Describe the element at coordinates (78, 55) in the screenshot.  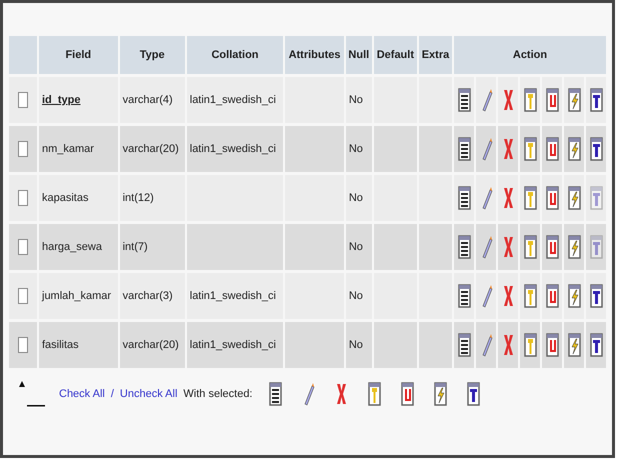
I see `column-header: Field` at that location.